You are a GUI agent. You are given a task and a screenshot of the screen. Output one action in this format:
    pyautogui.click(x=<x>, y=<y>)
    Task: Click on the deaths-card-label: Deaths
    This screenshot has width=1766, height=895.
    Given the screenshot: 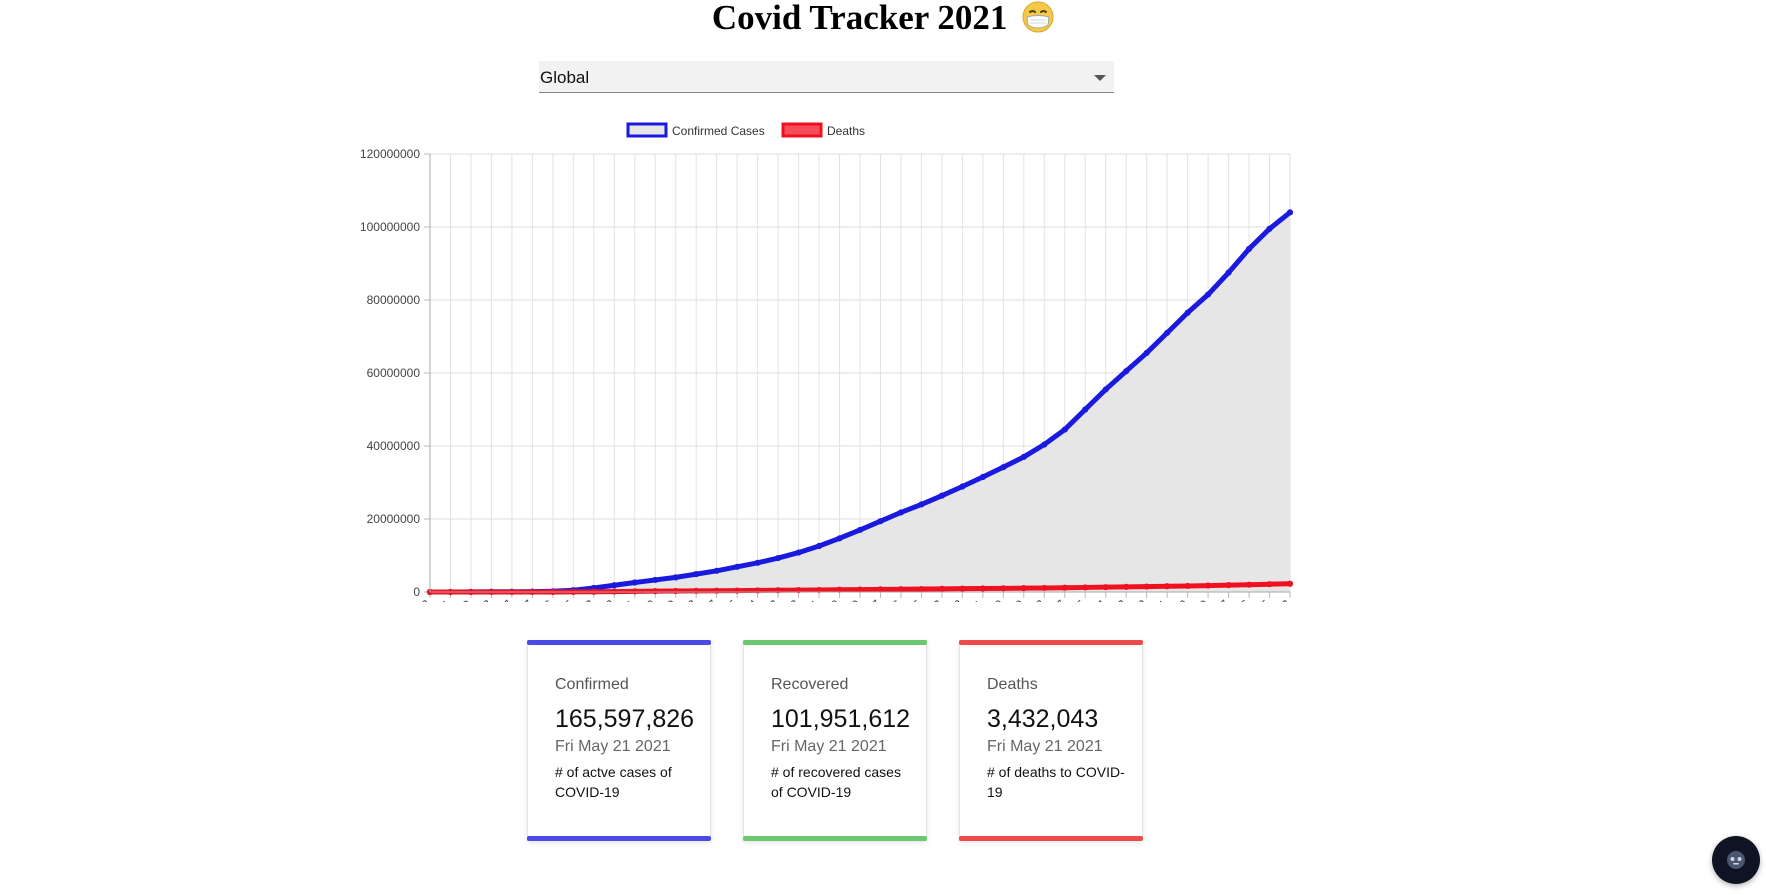 What is the action you would take?
    pyautogui.click(x=1012, y=684)
    